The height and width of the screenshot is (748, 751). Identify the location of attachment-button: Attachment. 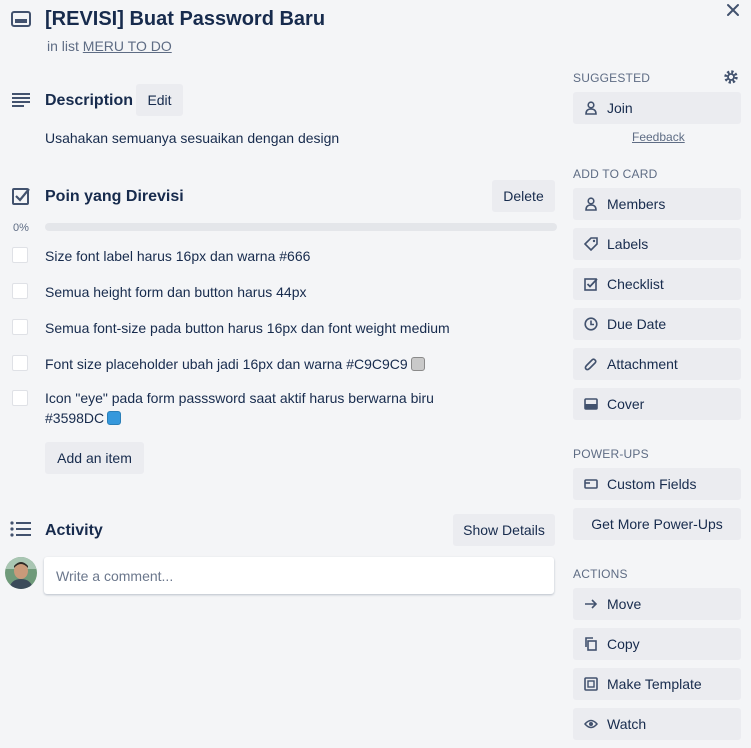
(657, 364).